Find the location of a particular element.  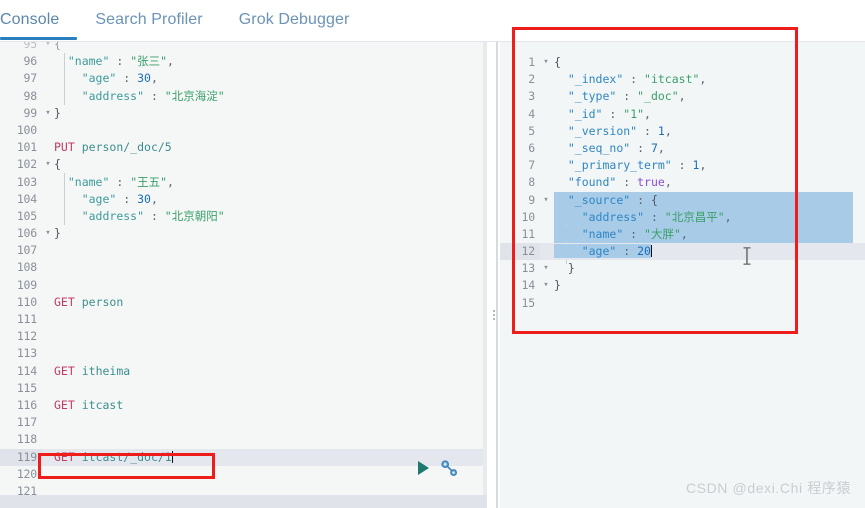

line-number: 117 is located at coordinates (21, 423).